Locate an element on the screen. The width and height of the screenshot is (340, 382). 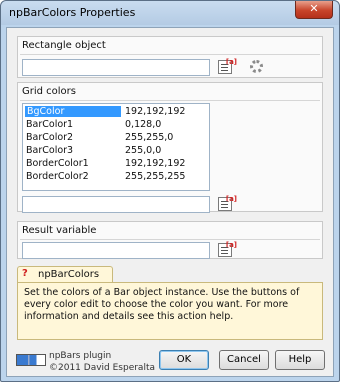
list-item: BorderColor1 192,192,192 is located at coordinates (115, 164).